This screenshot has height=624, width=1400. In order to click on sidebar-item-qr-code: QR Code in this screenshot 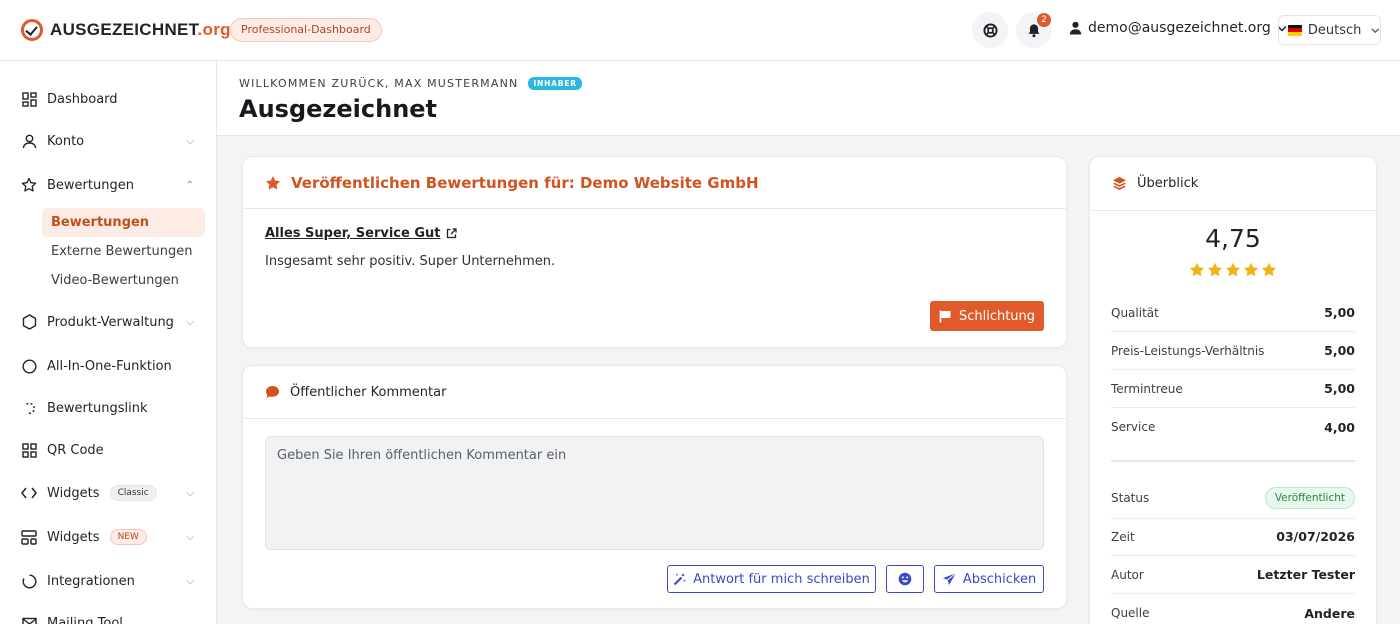, I will do `click(107, 450)`.